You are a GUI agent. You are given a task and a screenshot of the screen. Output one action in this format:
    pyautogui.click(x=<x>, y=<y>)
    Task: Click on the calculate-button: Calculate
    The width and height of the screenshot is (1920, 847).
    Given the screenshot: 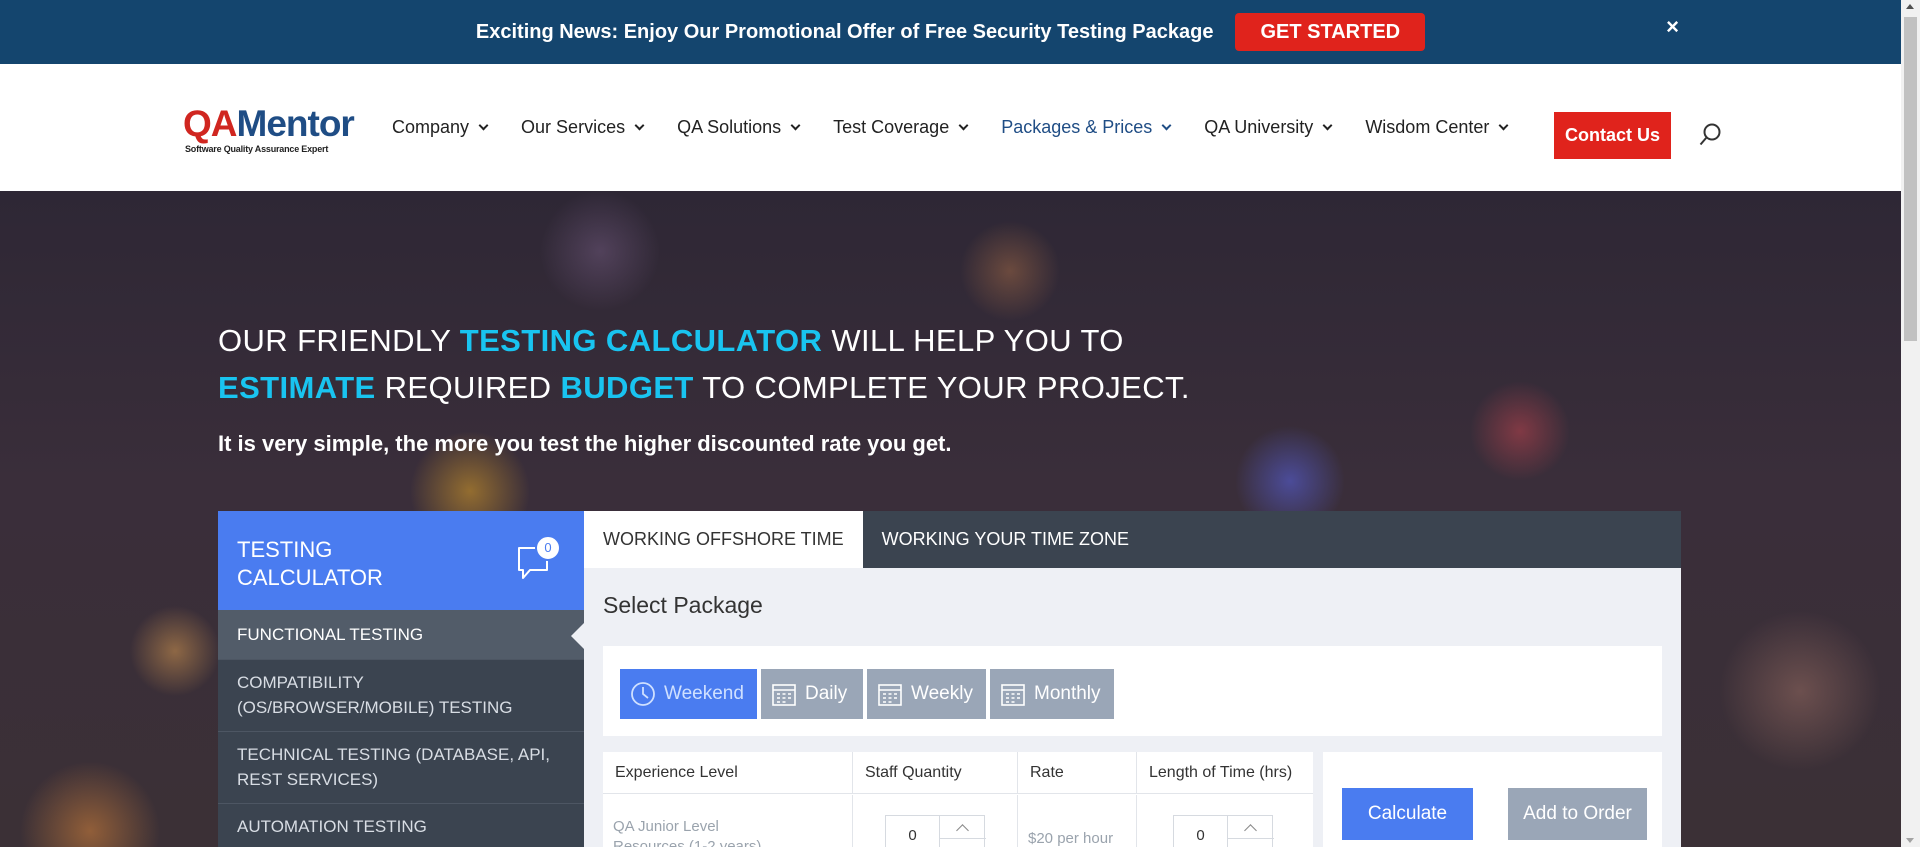 What is the action you would take?
    pyautogui.click(x=1407, y=814)
    